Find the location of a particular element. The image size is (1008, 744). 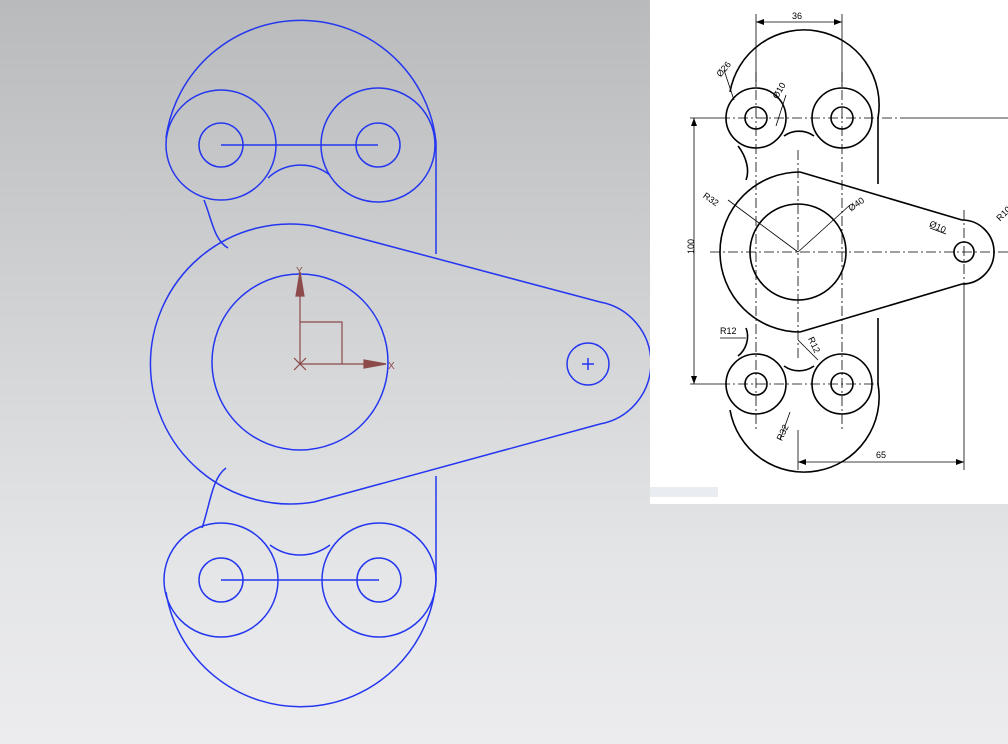

ref-label-d40: Ø40 is located at coordinates (856, 204).